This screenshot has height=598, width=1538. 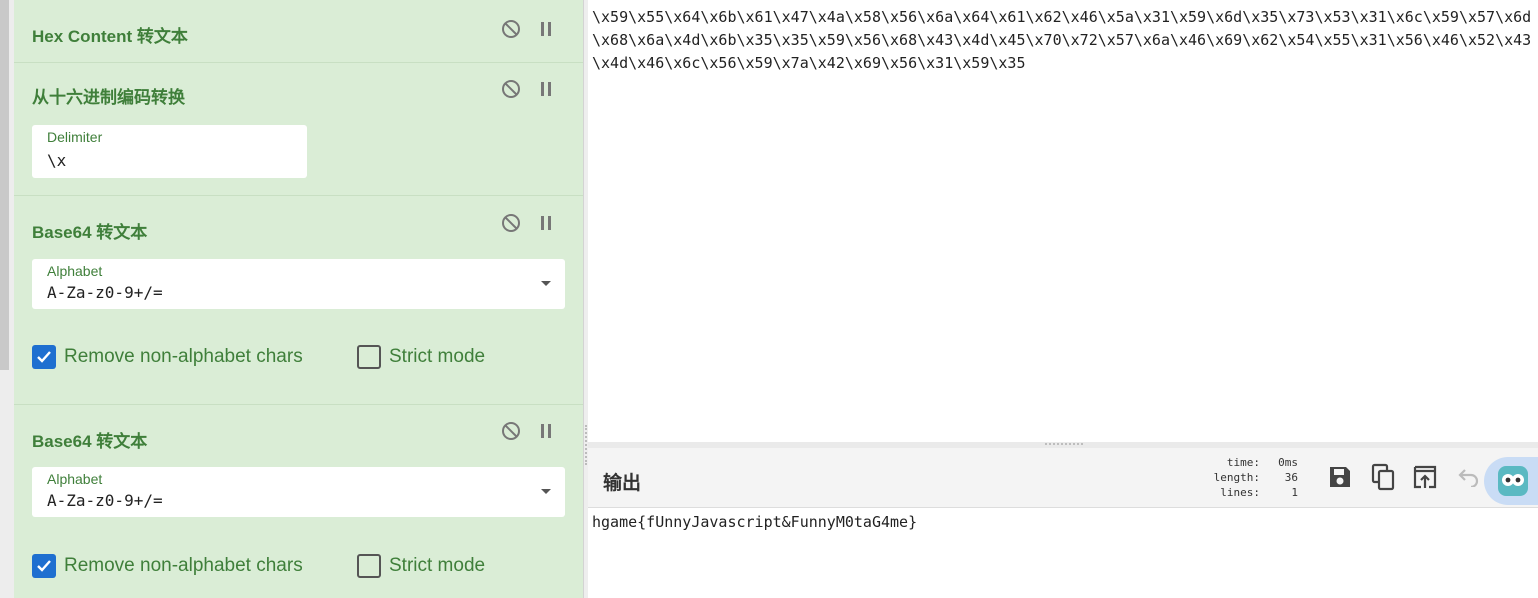 I want to click on output-header: 输出 time: 0ms length: 36 lines: 1, so click(x=1063, y=478).